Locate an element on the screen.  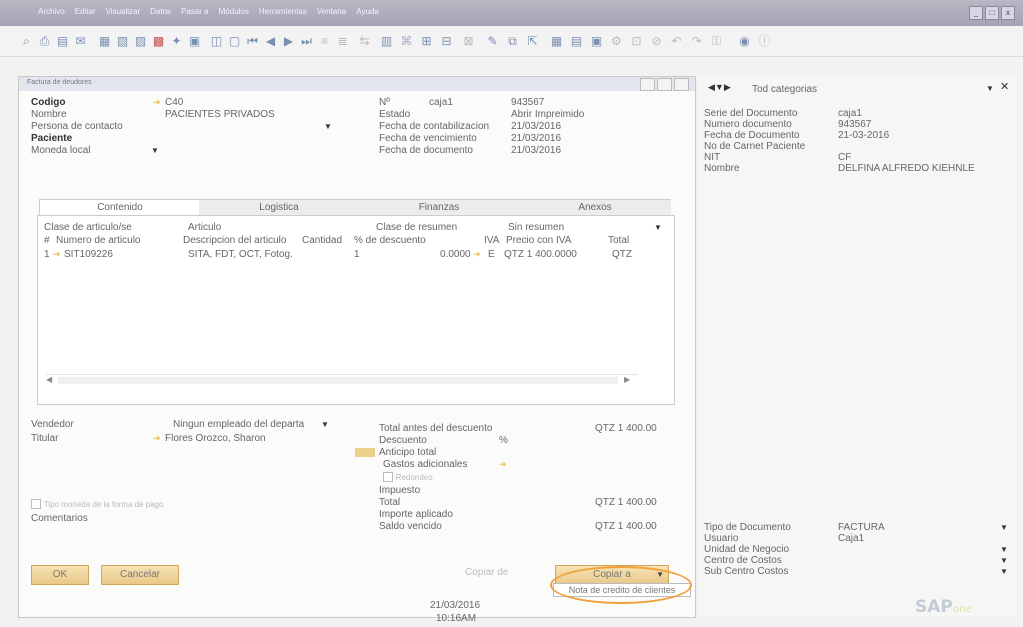
panel-nav-icon: ◀▼▶ is located at coordinates (719, 87).